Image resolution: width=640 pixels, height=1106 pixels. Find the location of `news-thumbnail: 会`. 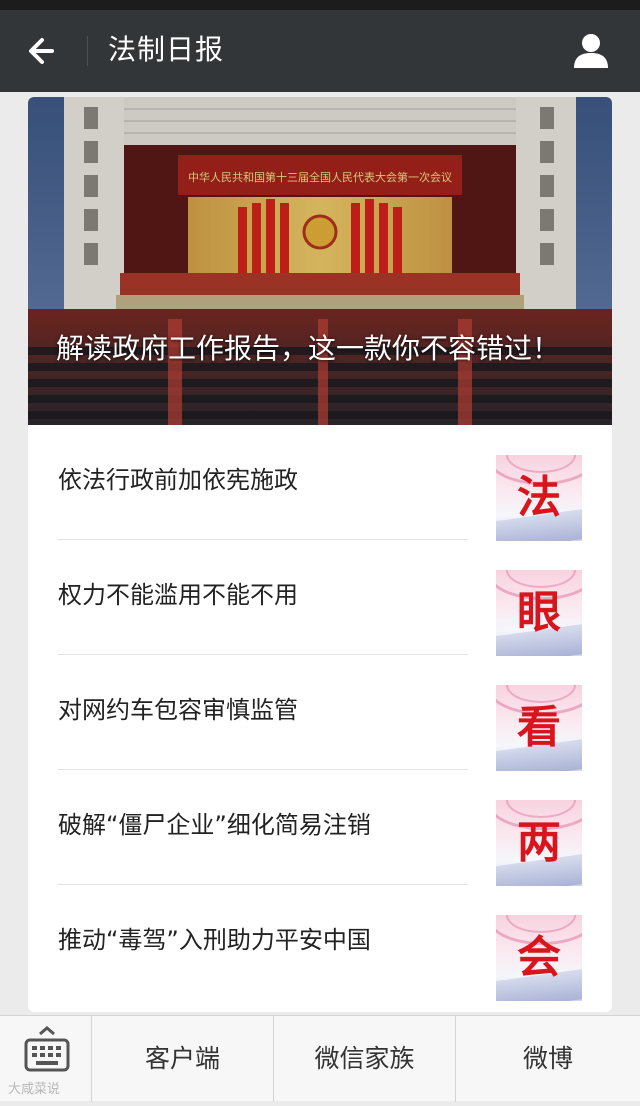

news-thumbnail: 会 is located at coordinates (539, 958).